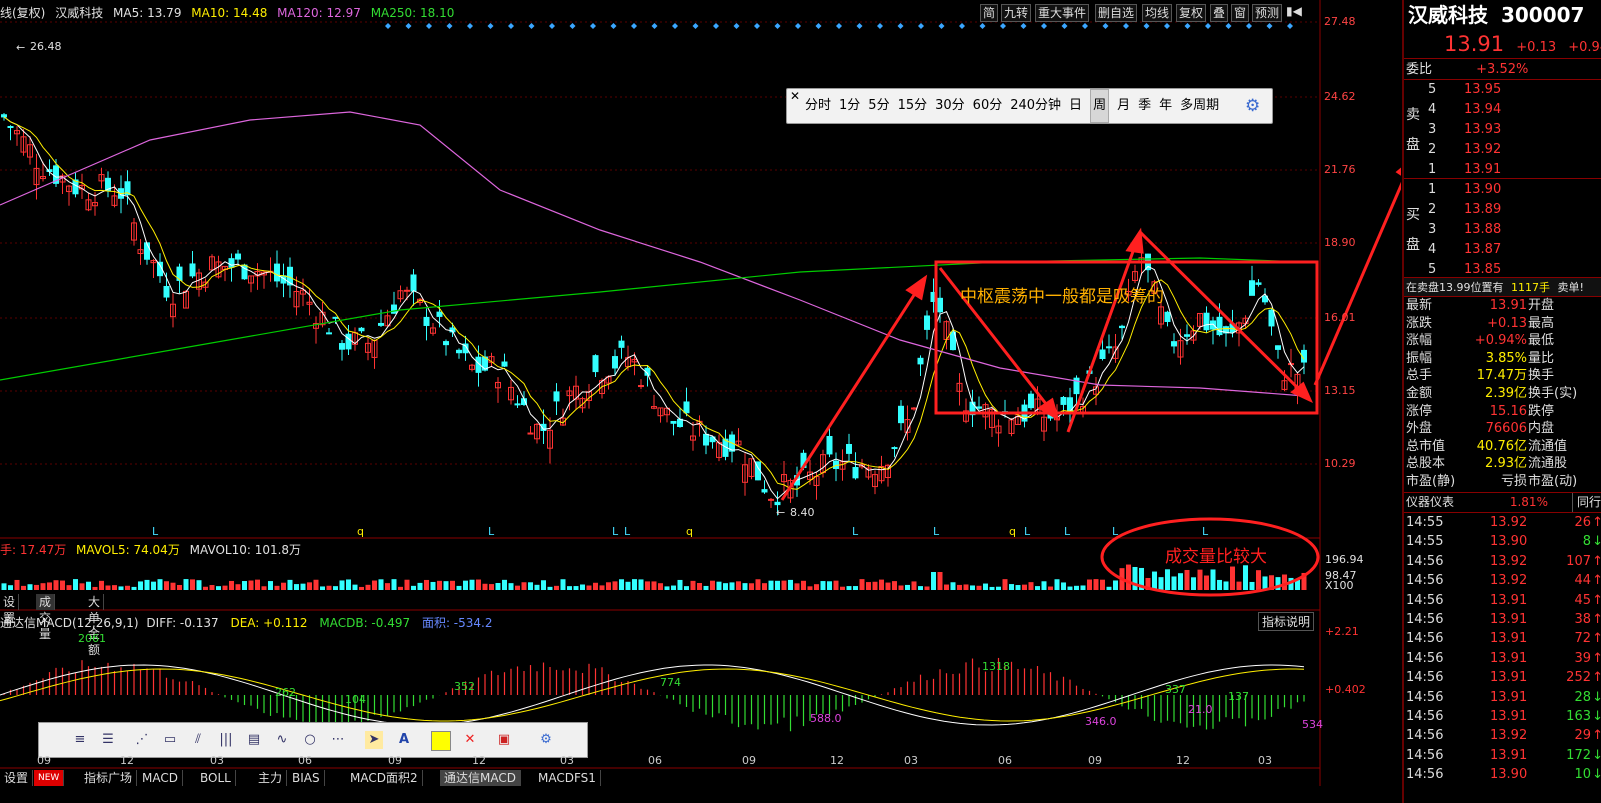 This screenshot has width=1601, height=803. Describe the element at coordinates (441, 741) in the screenshot. I see `color-swatch-icon` at that location.